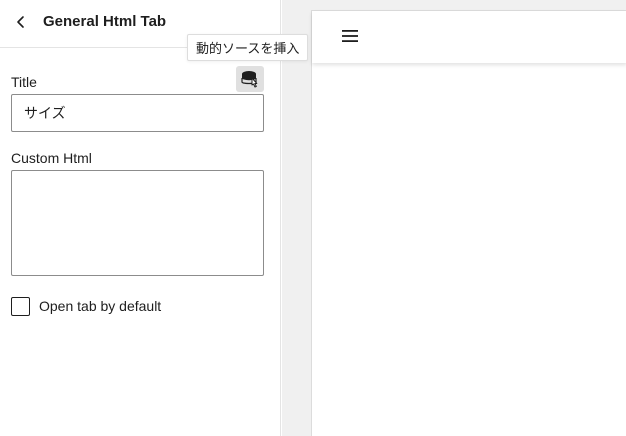  What do you see at coordinates (469, 37) in the screenshot?
I see `preview-topbar` at bounding box center [469, 37].